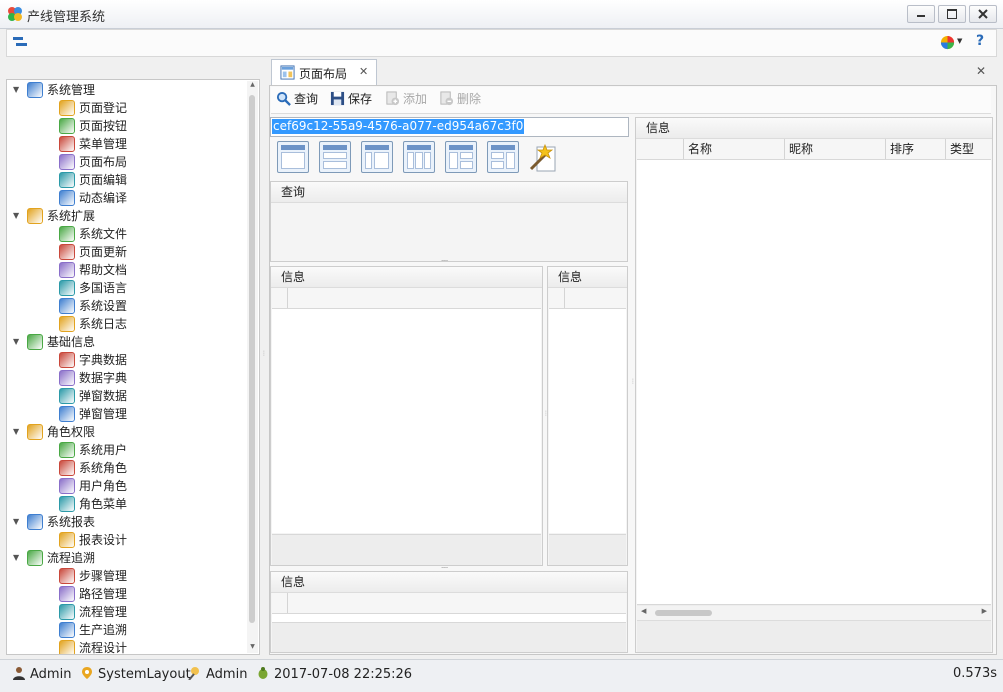 The height and width of the screenshot is (692, 1003). What do you see at coordinates (297, 99) in the screenshot?
I see `query-button: 查询` at bounding box center [297, 99].